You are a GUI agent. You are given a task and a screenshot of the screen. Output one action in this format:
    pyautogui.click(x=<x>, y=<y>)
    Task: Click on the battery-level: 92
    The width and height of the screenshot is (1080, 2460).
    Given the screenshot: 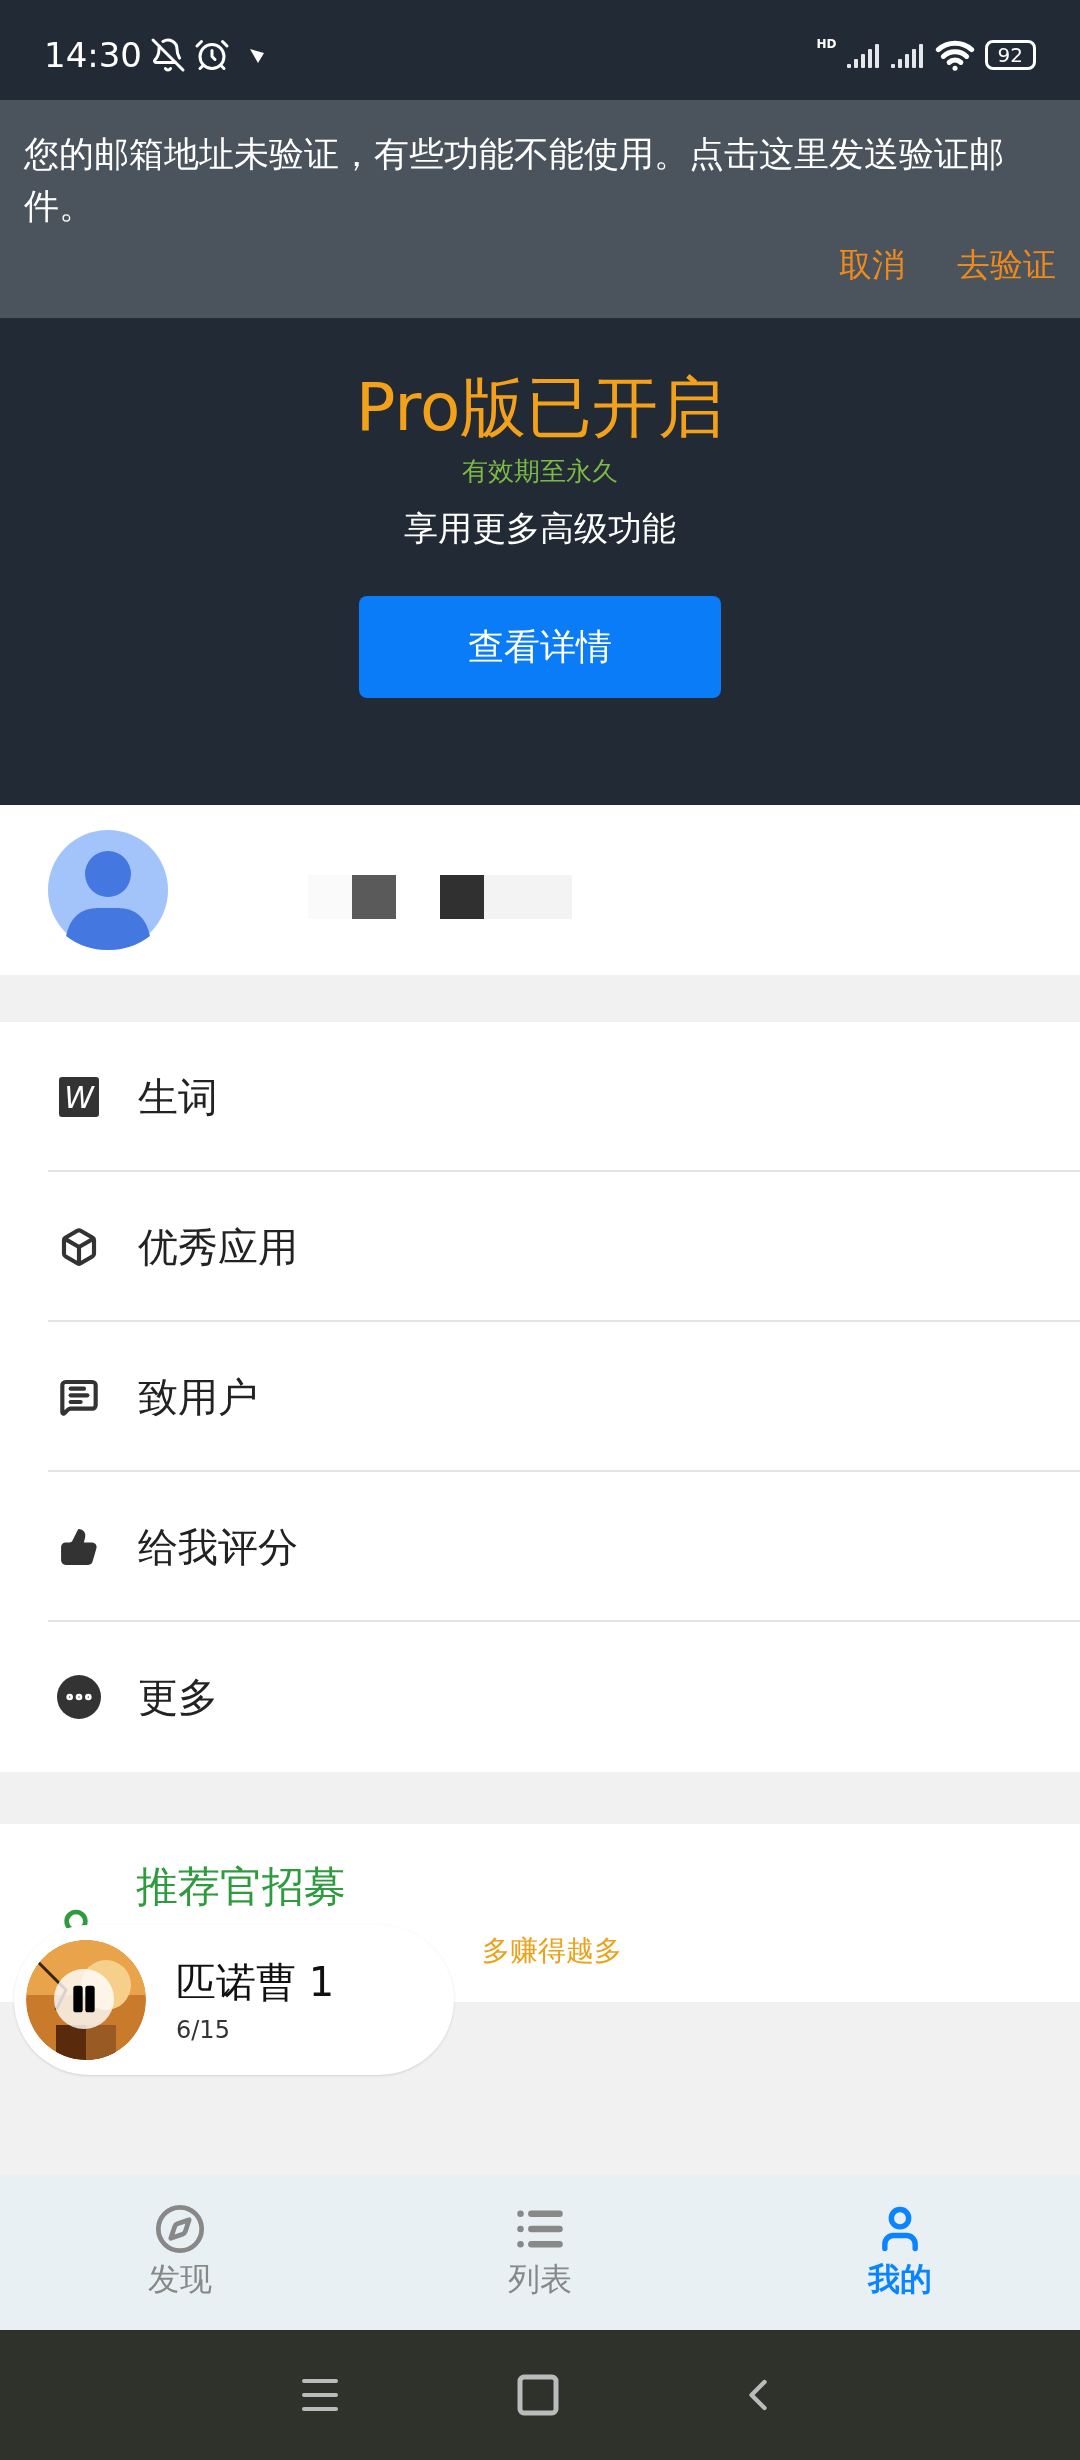 What is the action you would take?
    pyautogui.click(x=1010, y=55)
    